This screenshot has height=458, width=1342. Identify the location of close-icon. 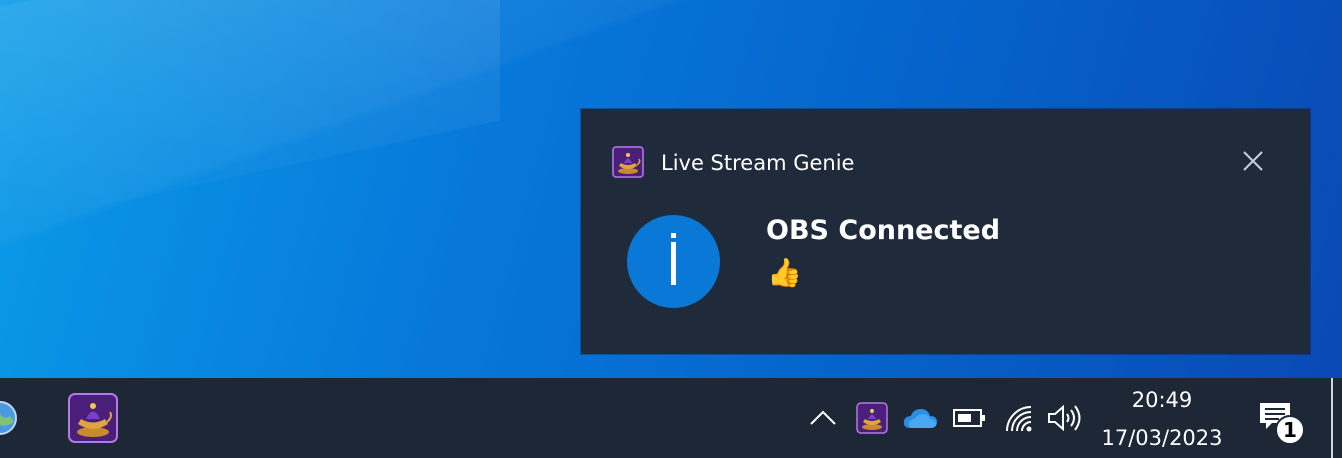
(1253, 161).